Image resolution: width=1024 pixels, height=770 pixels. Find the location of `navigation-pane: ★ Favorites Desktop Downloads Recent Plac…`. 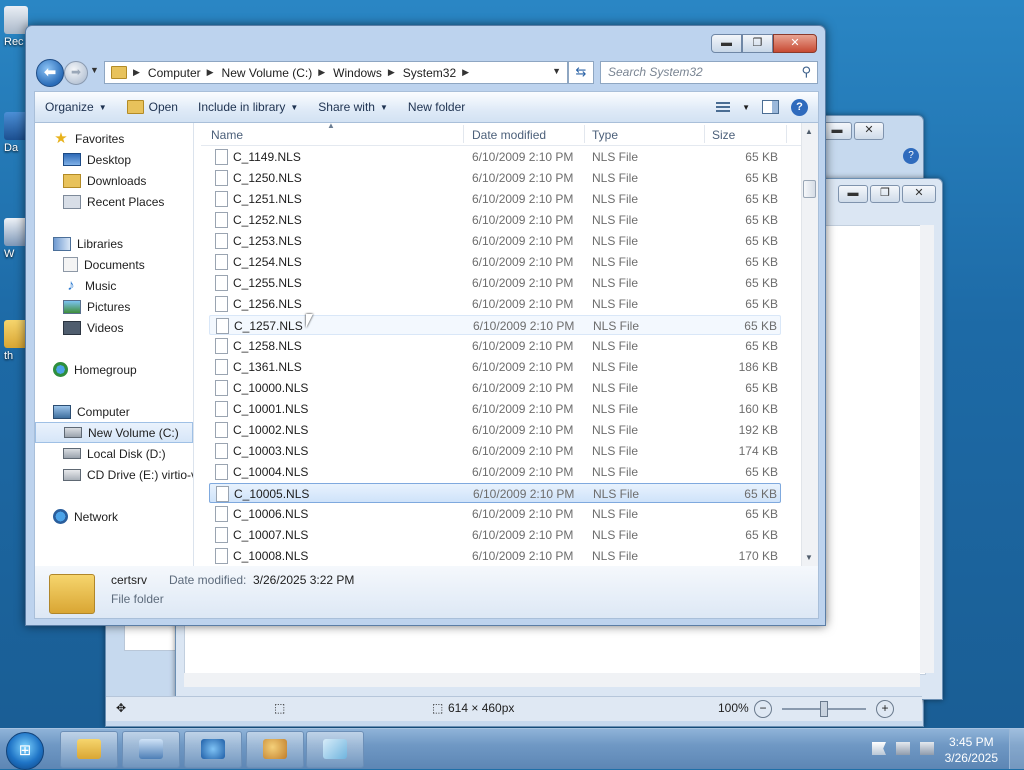

navigation-pane: ★ Favorites Desktop Downloads Recent Plac… is located at coordinates (114, 345).